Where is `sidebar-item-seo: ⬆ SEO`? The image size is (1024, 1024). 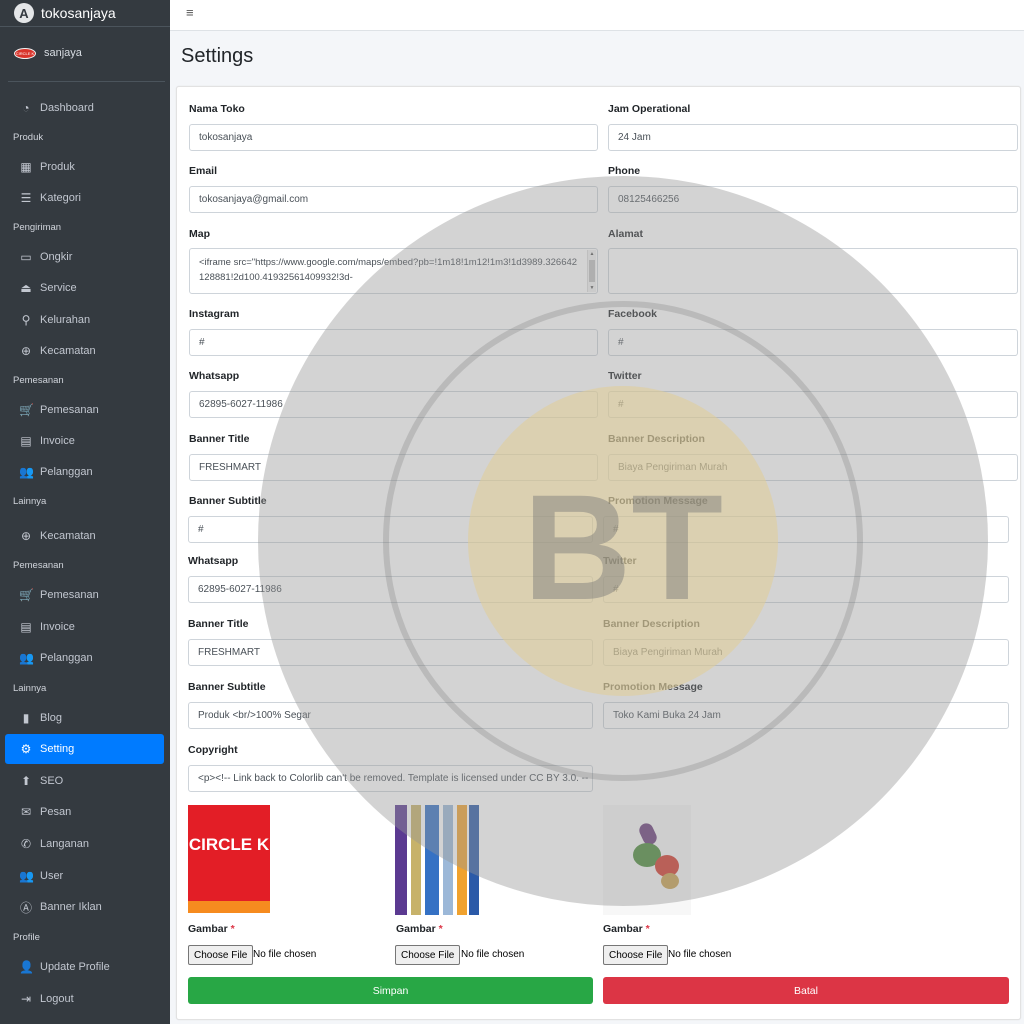 sidebar-item-seo: ⬆ SEO is located at coordinates (84, 781).